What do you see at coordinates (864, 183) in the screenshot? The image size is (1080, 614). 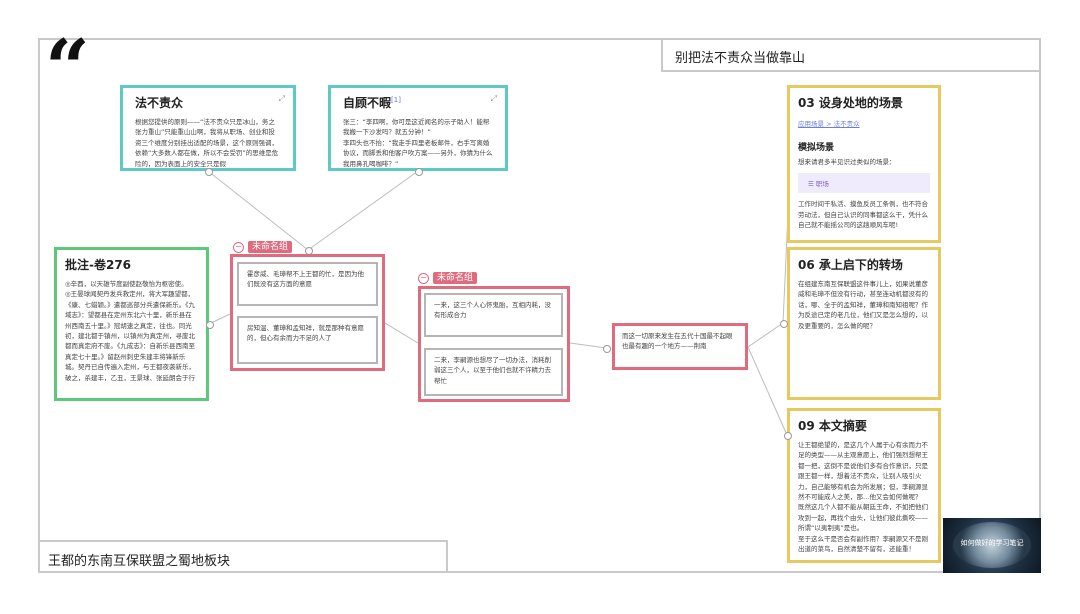 I see `category-chip: ☰ 职场` at bounding box center [864, 183].